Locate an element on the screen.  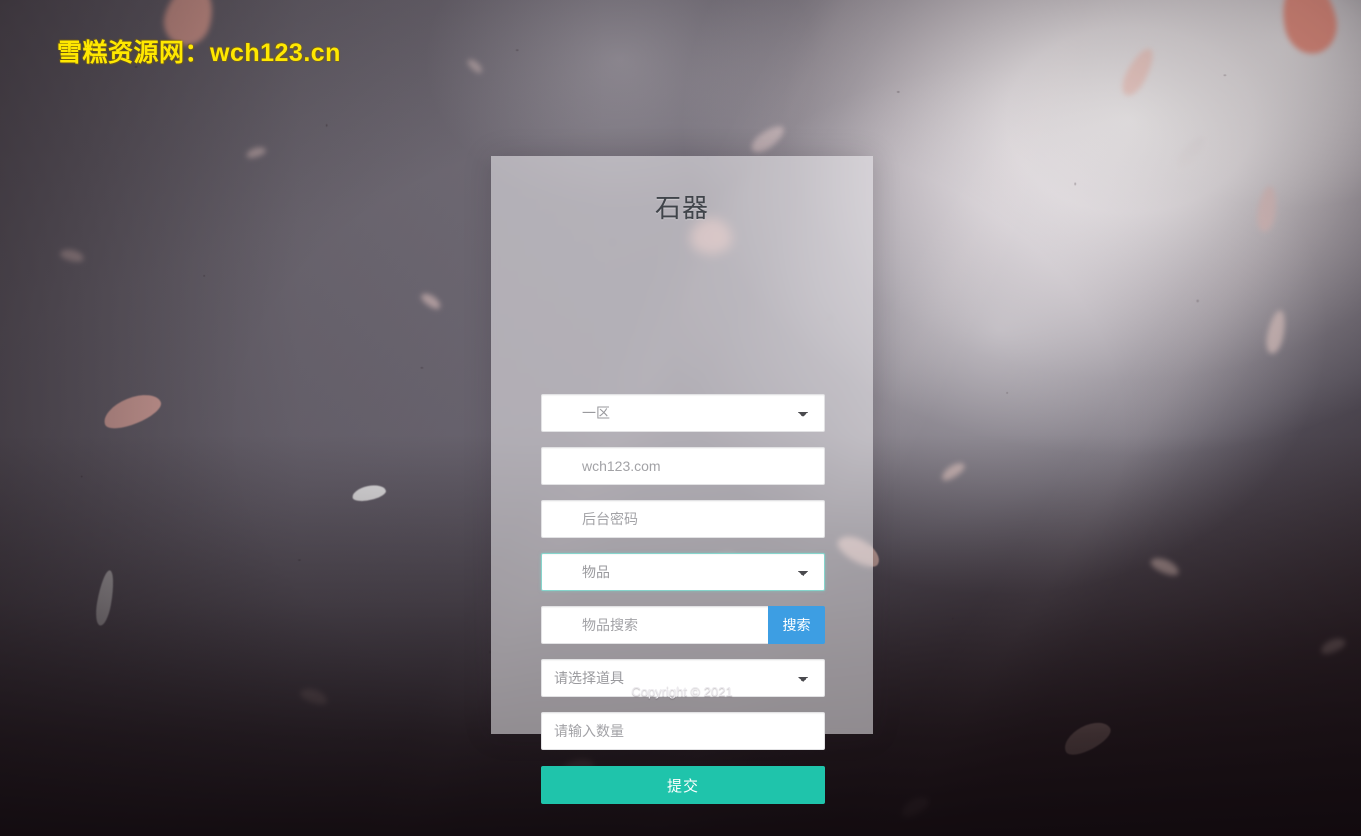
password-input is located at coordinates (683, 519).